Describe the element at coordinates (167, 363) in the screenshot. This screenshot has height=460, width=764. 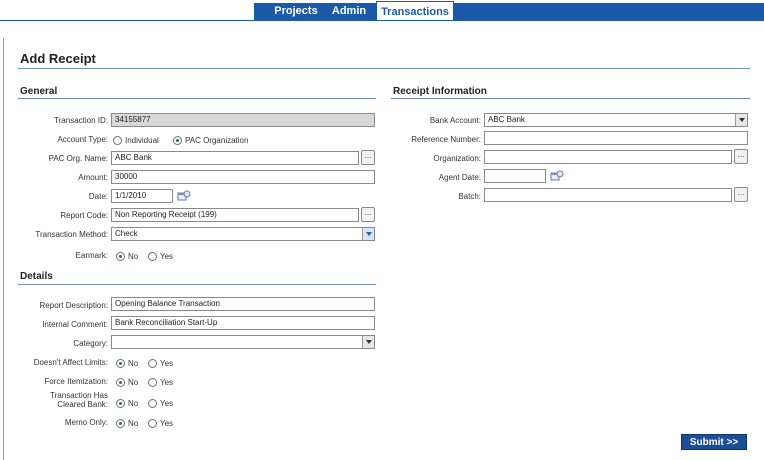
I see `doesnt-affect-limits-yes-label: Yes` at that location.